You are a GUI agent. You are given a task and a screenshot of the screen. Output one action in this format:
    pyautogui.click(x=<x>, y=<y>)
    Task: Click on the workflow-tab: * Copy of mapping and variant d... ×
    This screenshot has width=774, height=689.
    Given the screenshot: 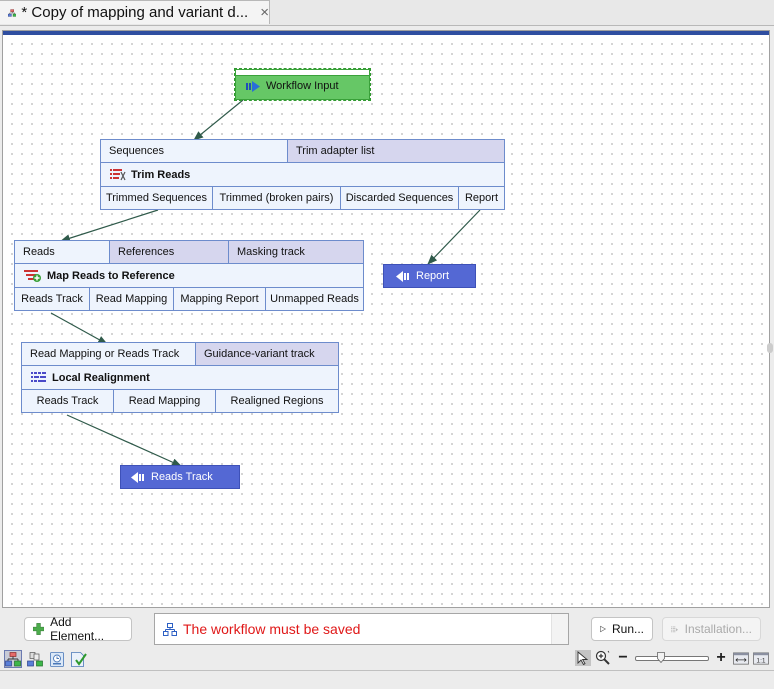 What is the action you would take?
    pyautogui.click(x=135, y=12)
    